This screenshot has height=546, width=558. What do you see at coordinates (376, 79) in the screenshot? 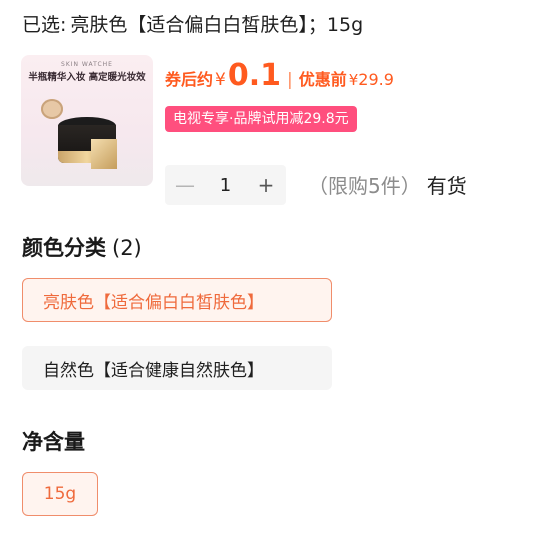
I see `original-price: 29.9` at bounding box center [376, 79].